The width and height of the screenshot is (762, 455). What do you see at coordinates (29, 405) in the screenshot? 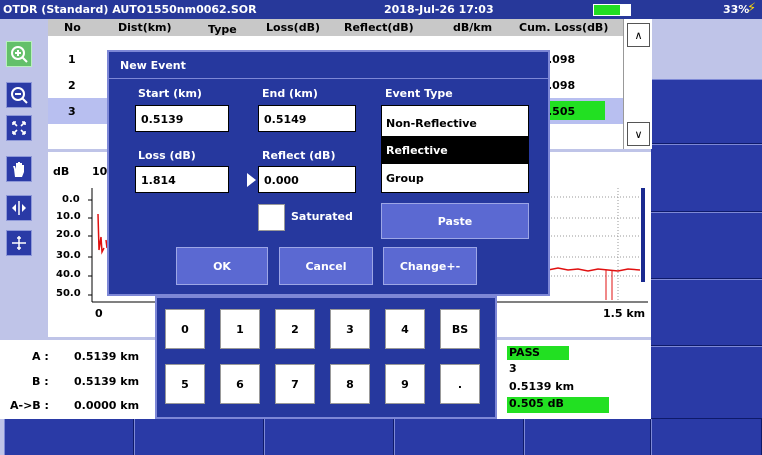
I see `marker-ab-label: A->B :` at bounding box center [29, 405].